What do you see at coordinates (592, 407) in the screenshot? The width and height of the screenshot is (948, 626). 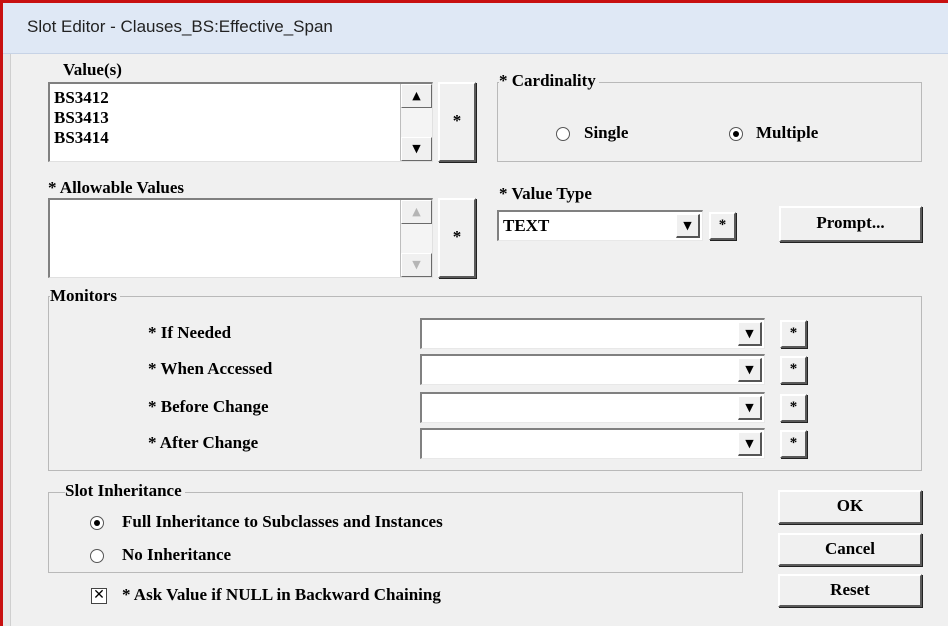 I see `before-change-select: ▼` at bounding box center [592, 407].